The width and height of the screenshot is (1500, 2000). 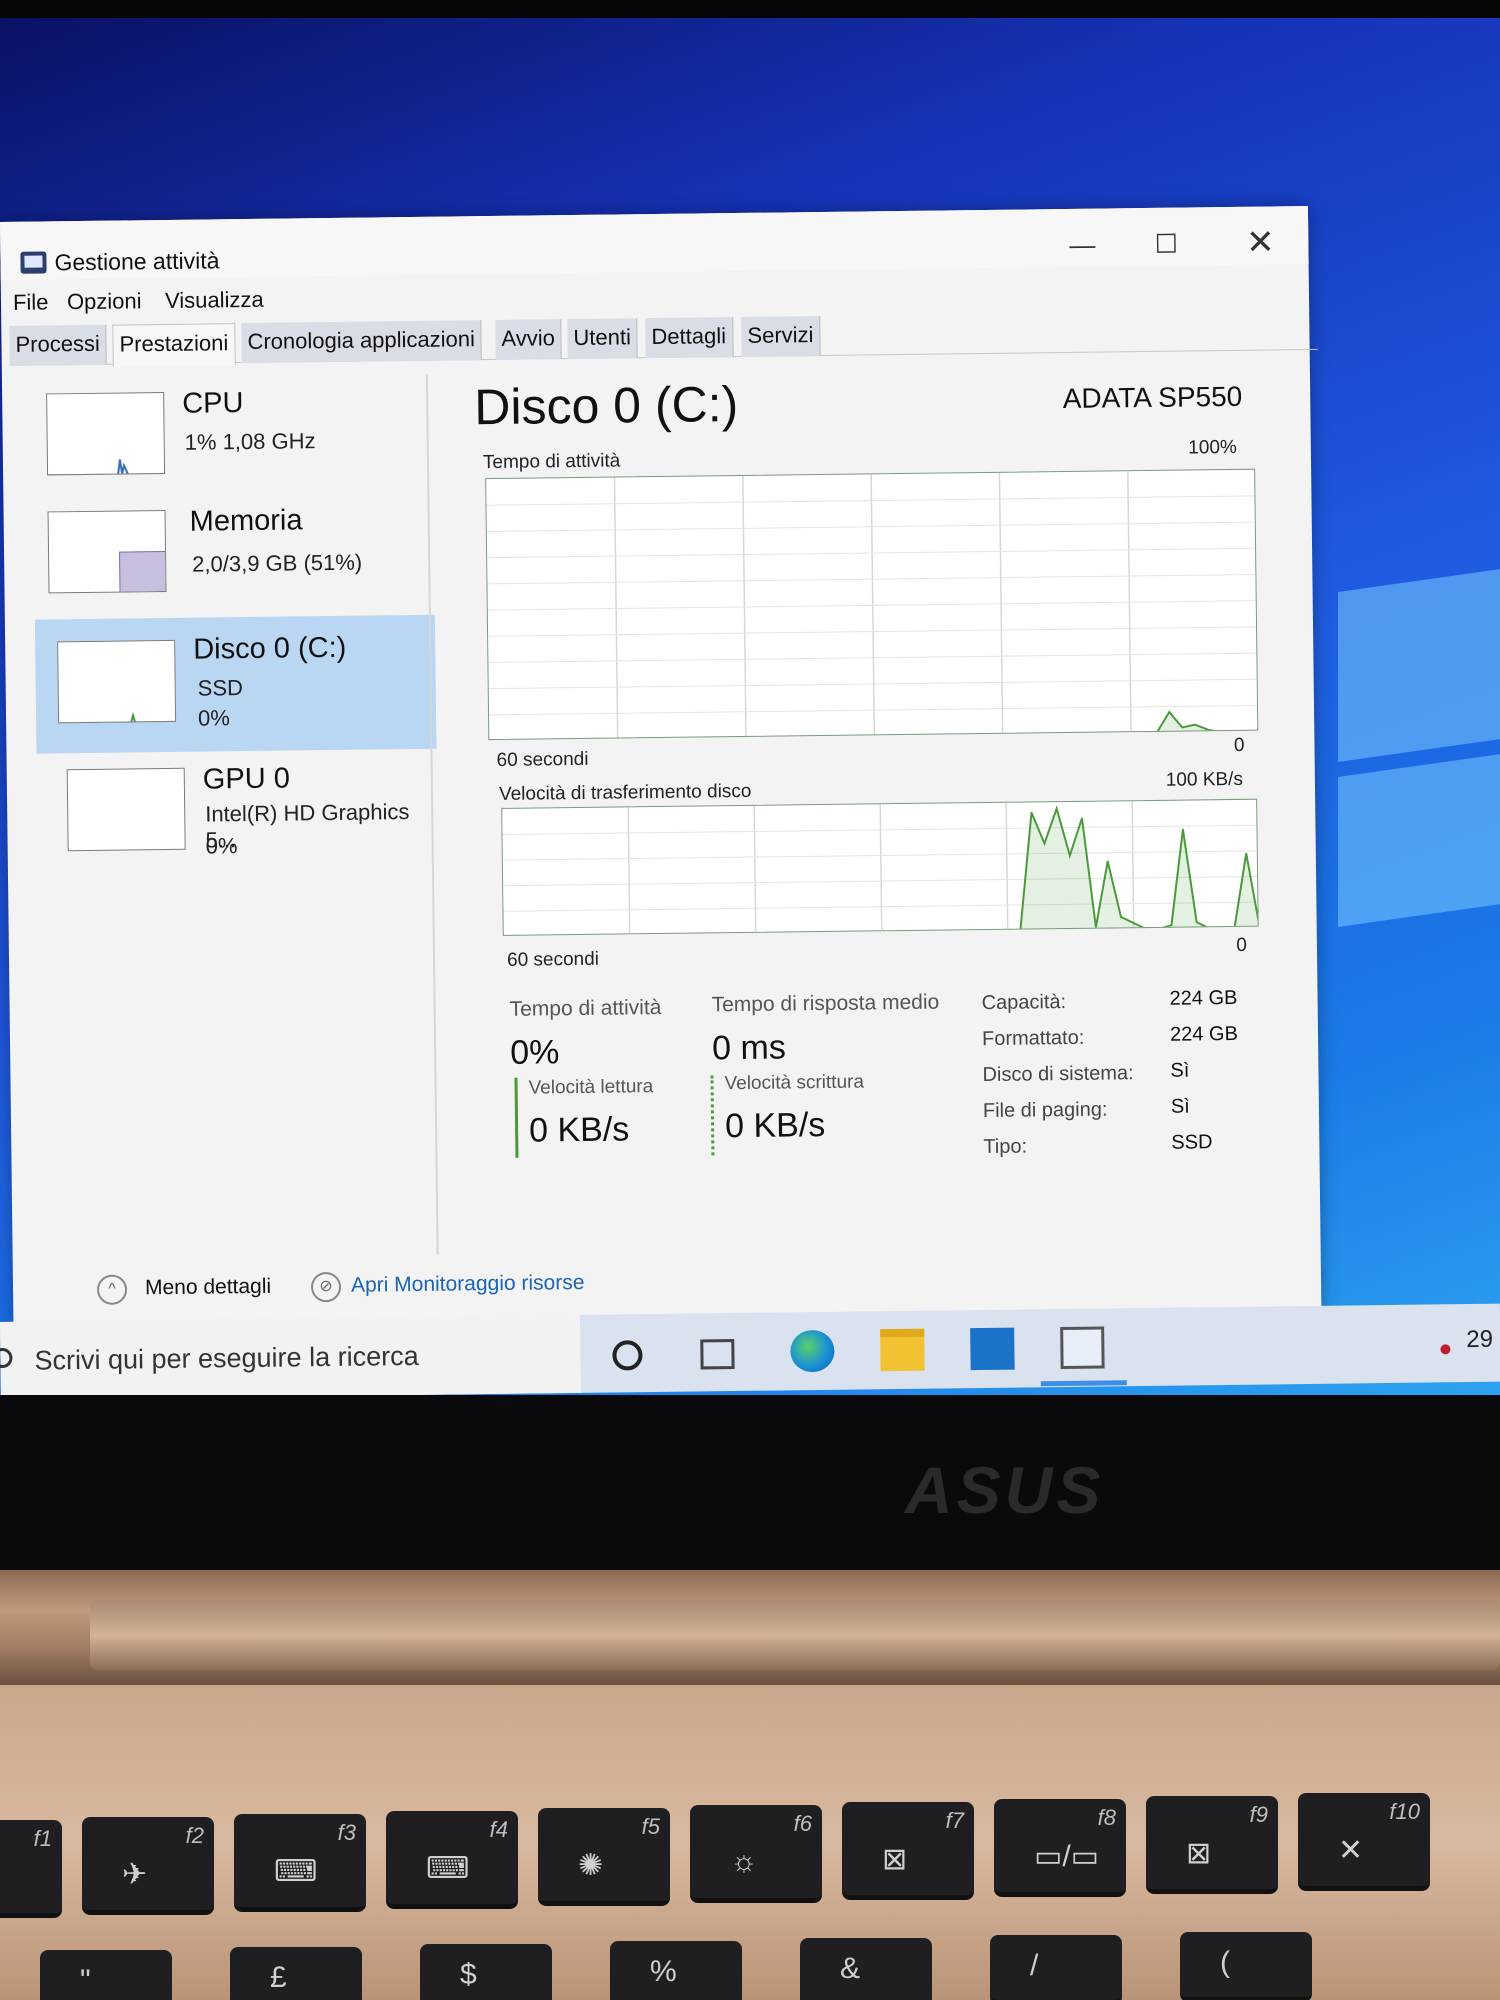 What do you see at coordinates (902, 1350) in the screenshot?
I see `file-explorer-icon` at bounding box center [902, 1350].